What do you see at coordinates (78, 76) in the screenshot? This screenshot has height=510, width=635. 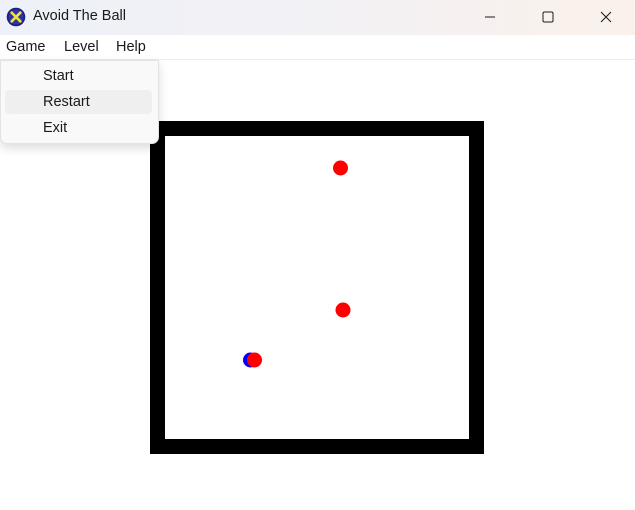 I see `menu-item-start: Start` at bounding box center [78, 76].